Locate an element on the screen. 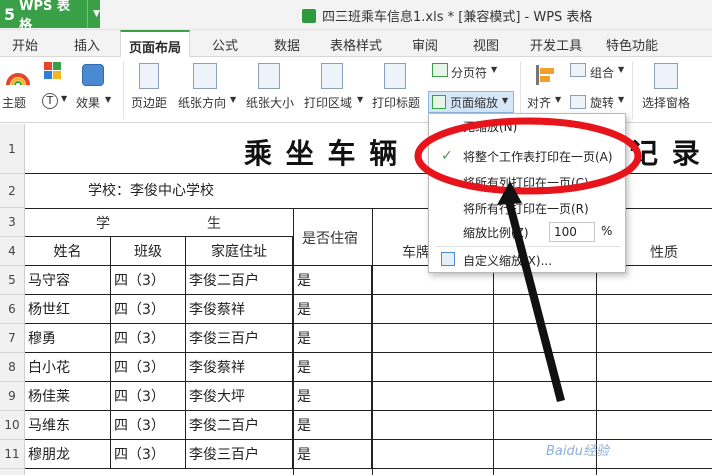  table-cell-name: 杨佳莱 is located at coordinates (68, 396).